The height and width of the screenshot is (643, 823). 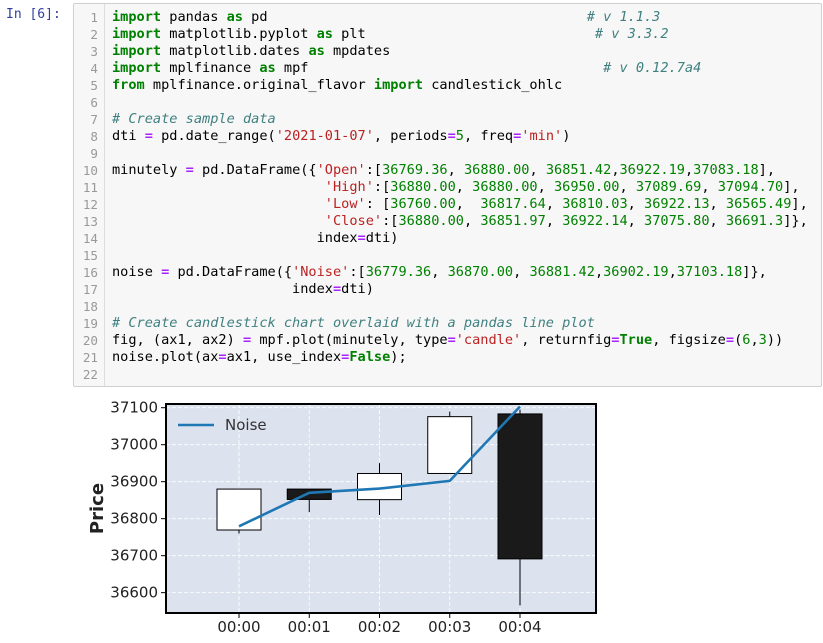 I want to click on code-token: '2021-01-07', so click(x=324, y=136).